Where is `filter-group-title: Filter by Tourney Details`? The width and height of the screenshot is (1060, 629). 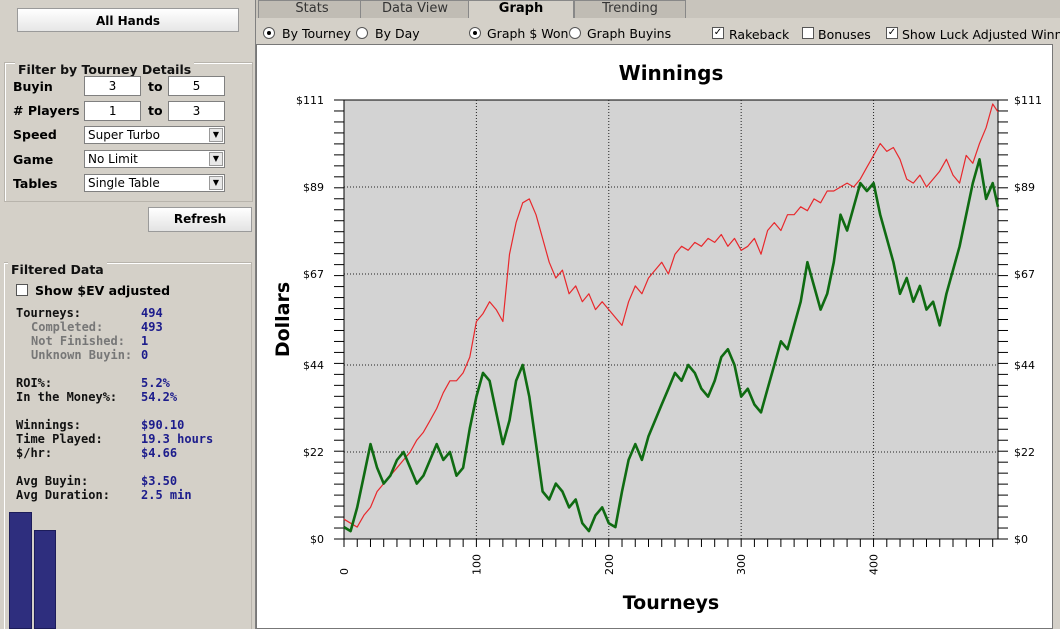 filter-group-title: Filter by Tourney Details is located at coordinates (105, 69).